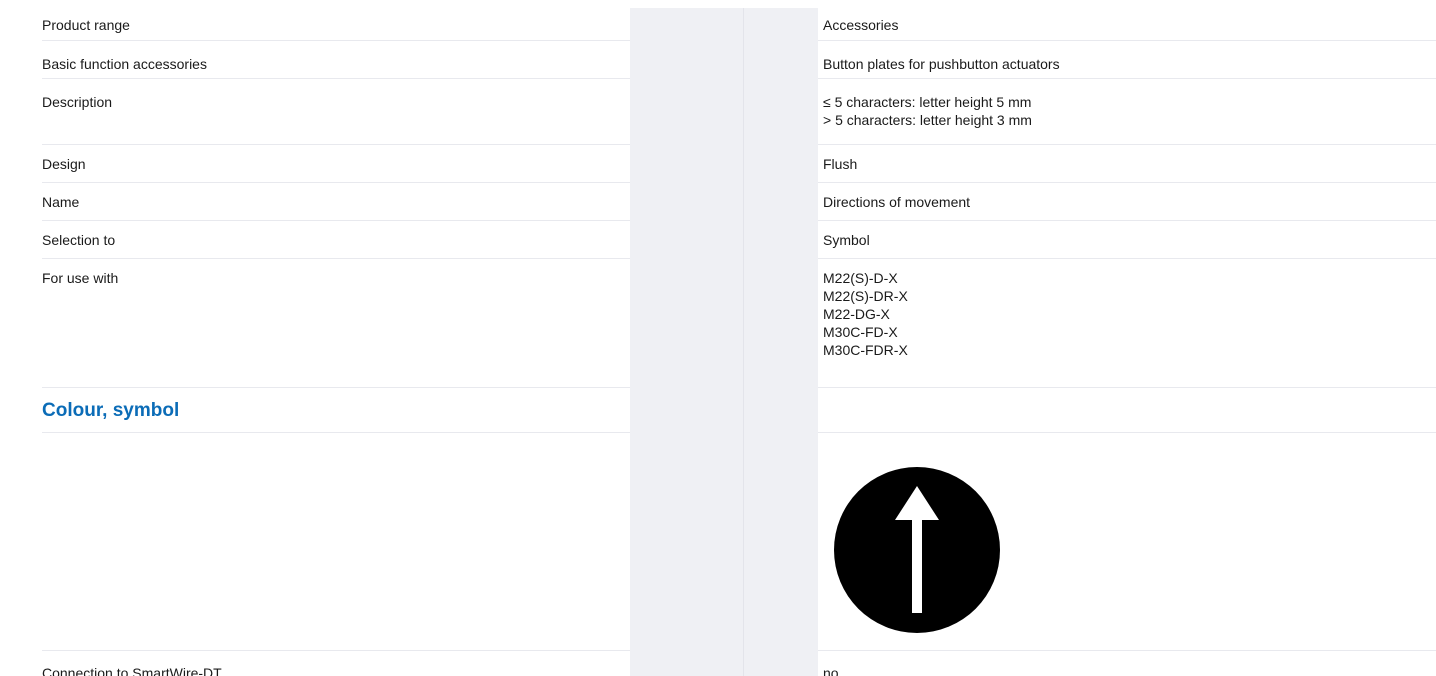 The width and height of the screenshot is (1436, 676). Describe the element at coordinates (111, 410) in the screenshot. I see `section-heading: Colour, symbol` at that location.